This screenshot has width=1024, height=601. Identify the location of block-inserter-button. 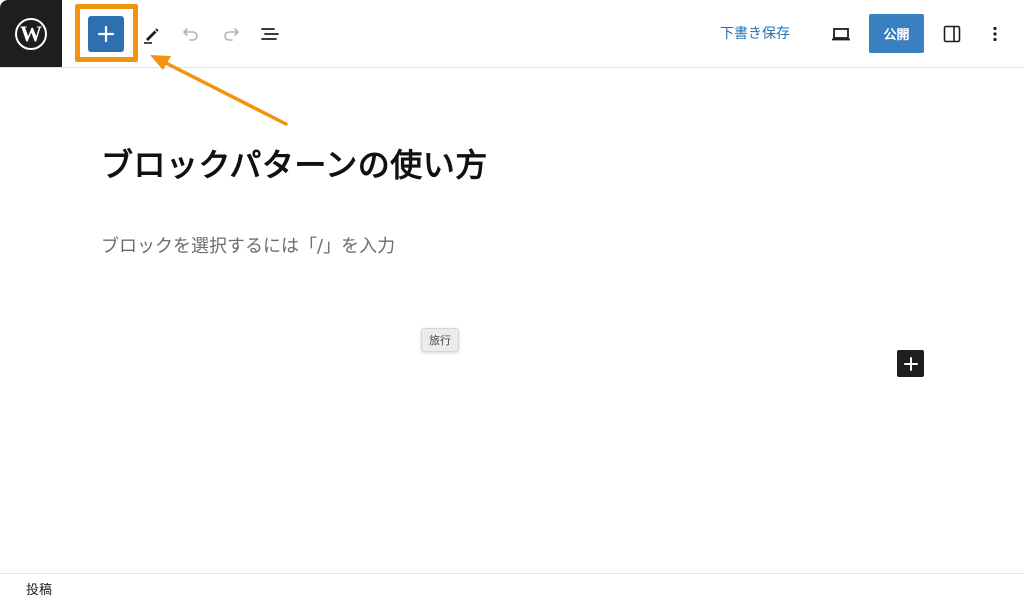
(106, 34).